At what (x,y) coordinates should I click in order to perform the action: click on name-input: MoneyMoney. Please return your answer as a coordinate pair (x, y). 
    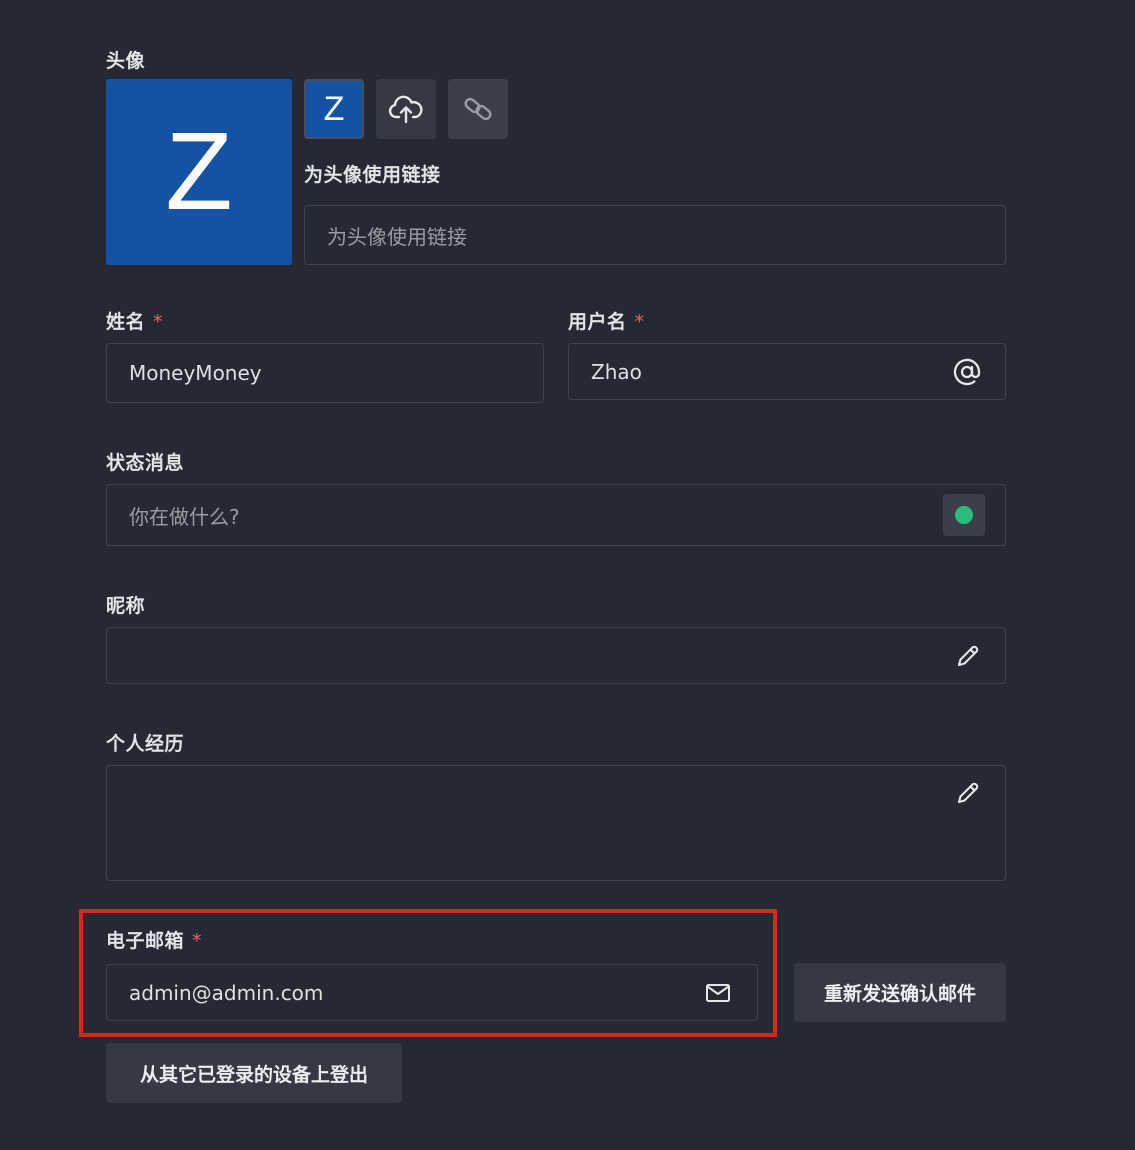
    Looking at the image, I should click on (325, 373).